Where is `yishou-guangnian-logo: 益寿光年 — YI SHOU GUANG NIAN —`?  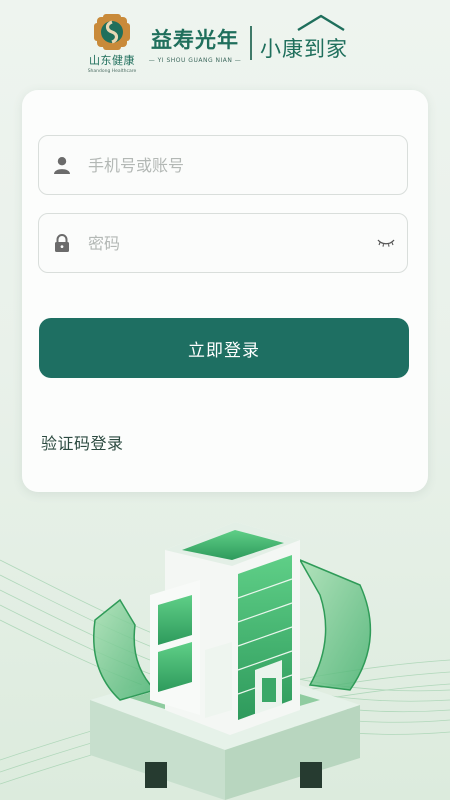
yishou-guangnian-logo: 益寿光年 — YI SHOU GUANG NIAN — is located at coordinates (195, 44).